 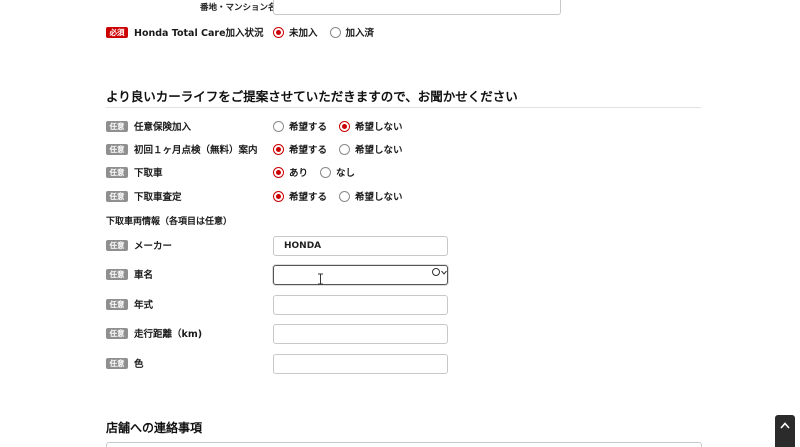 What do you see at coordinates (199, 33) in the screenshot?
I see `honda-care-label: Honda Total Care加入状況` at bounding box center [199, 33].